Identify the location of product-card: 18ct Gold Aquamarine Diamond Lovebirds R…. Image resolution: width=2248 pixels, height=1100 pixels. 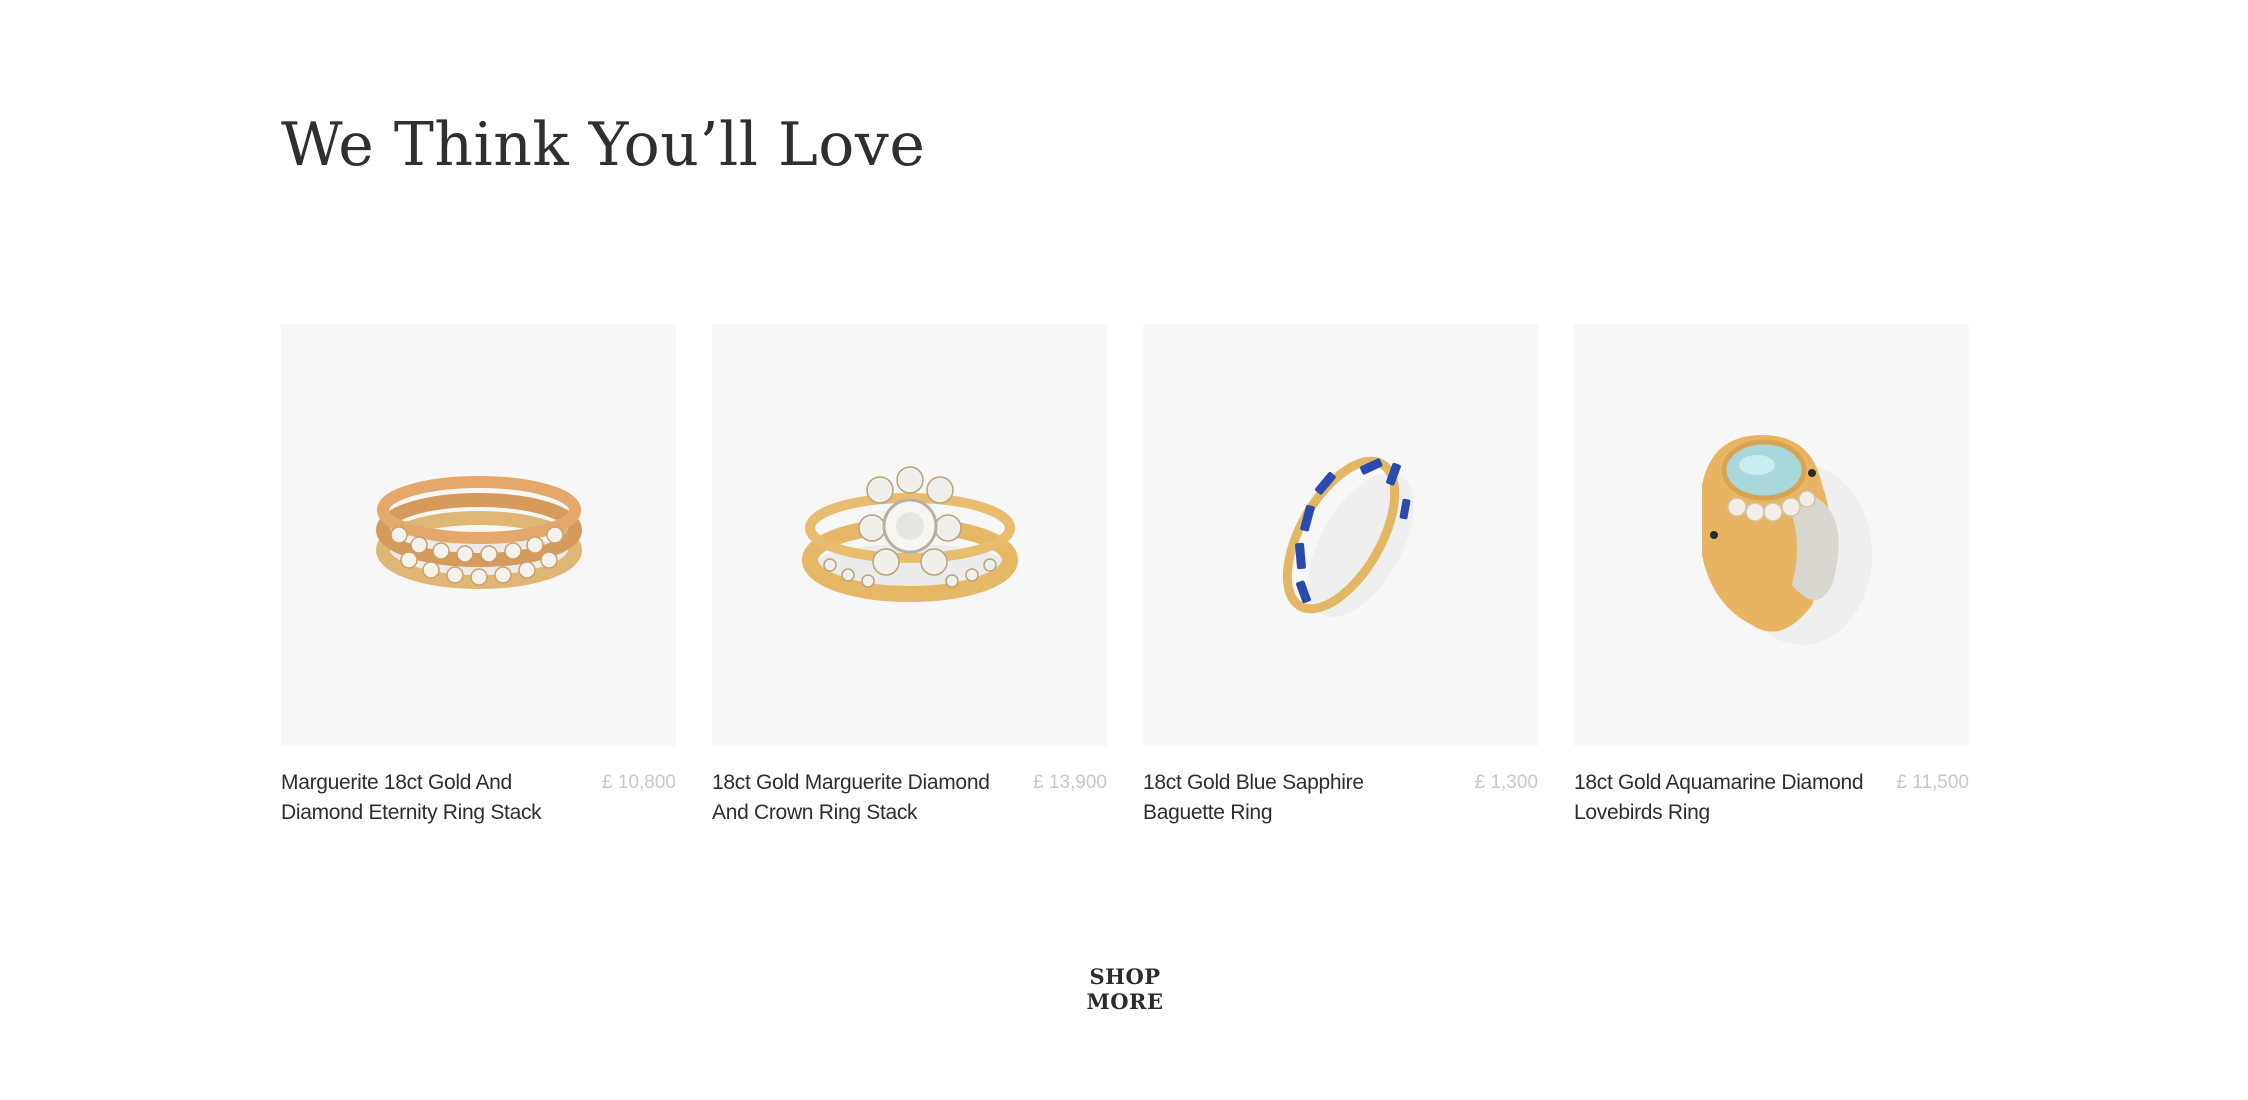
(1771, 576).